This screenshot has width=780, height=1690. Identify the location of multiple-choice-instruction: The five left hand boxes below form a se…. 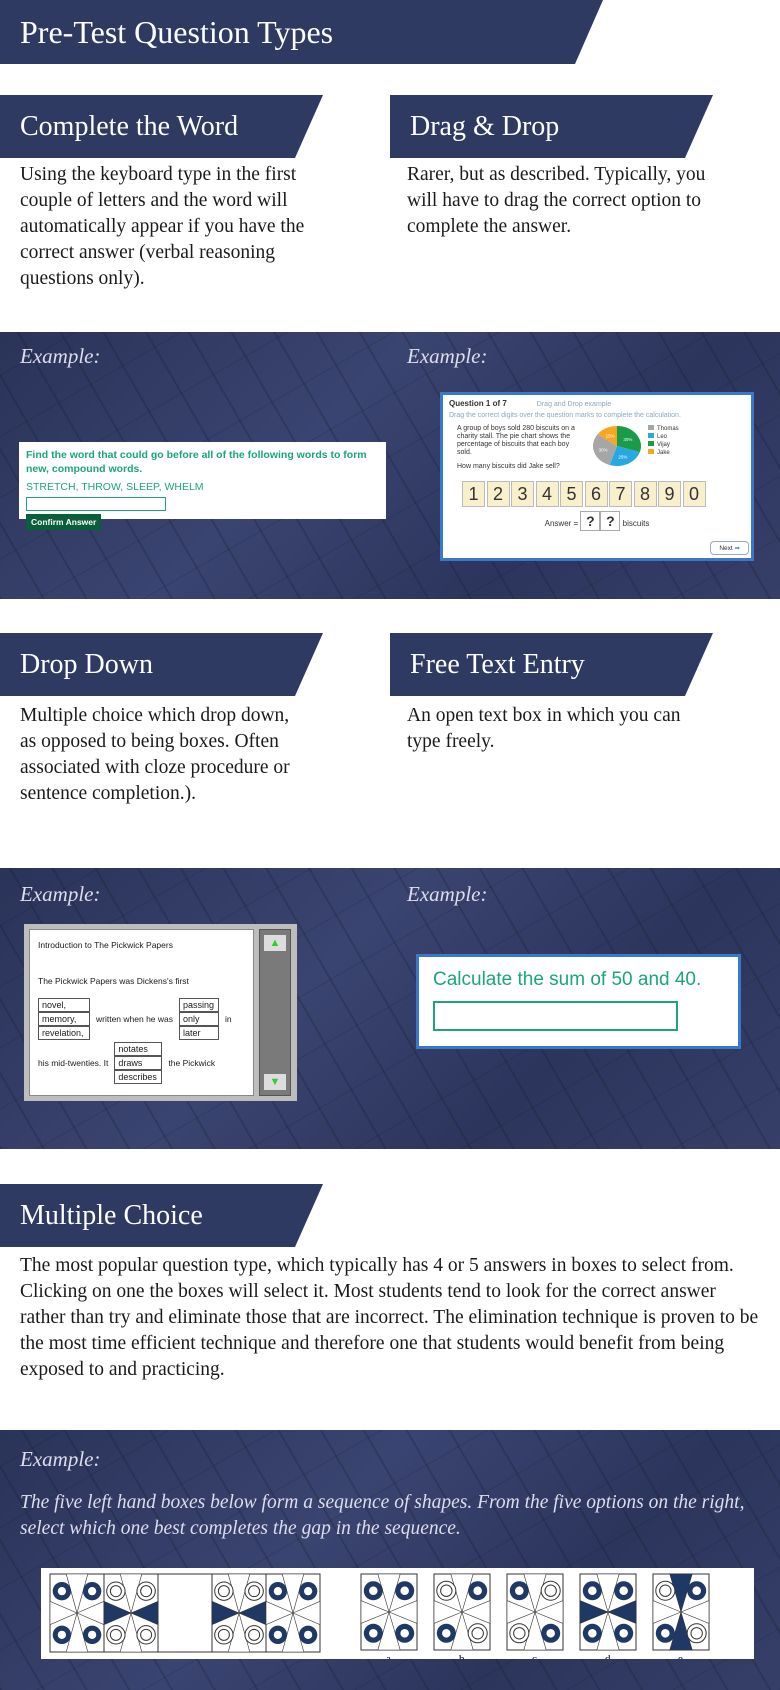
(382, 1515).